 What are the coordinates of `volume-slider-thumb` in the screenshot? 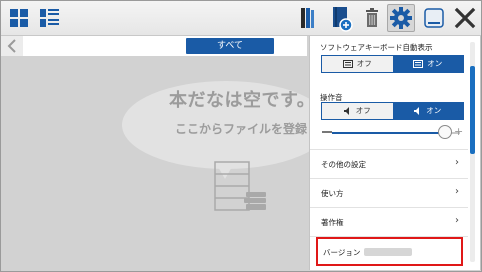 It's located at (444, 132).